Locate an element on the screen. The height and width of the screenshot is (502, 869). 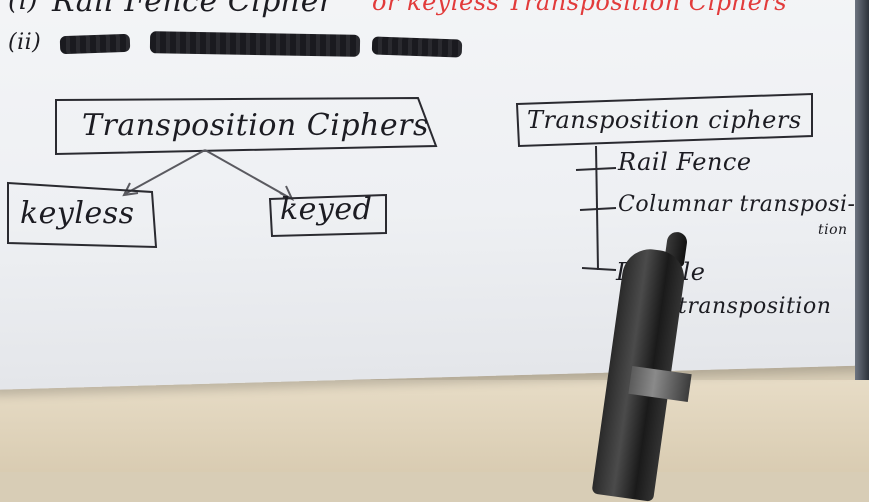
right-root-label: Transposition ciphers is located at coordinates (664, 120).